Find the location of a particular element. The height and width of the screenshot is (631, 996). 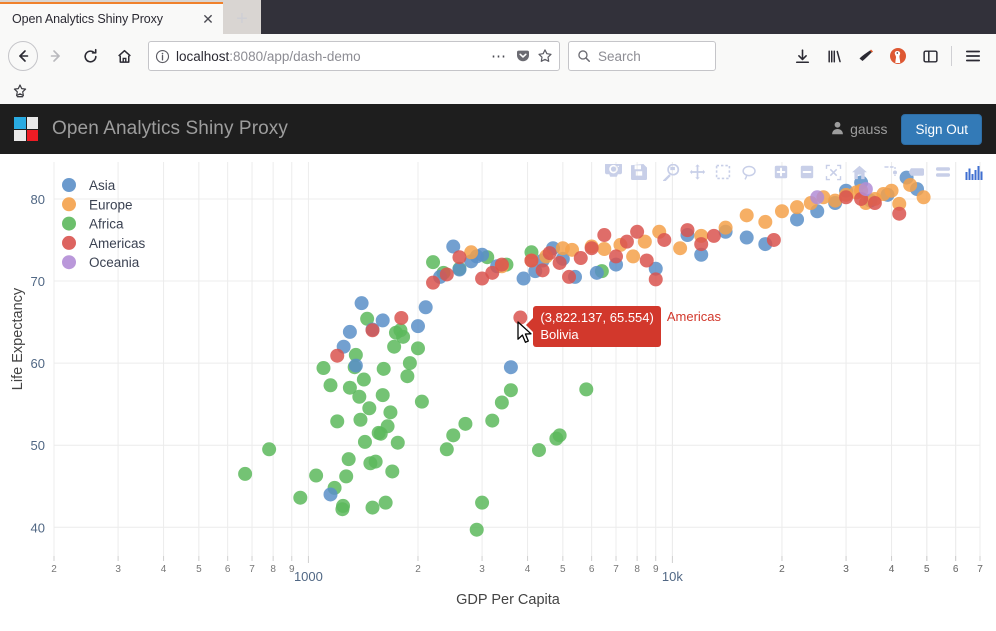

new-tab-button: + is located at coordinates (242, 19).